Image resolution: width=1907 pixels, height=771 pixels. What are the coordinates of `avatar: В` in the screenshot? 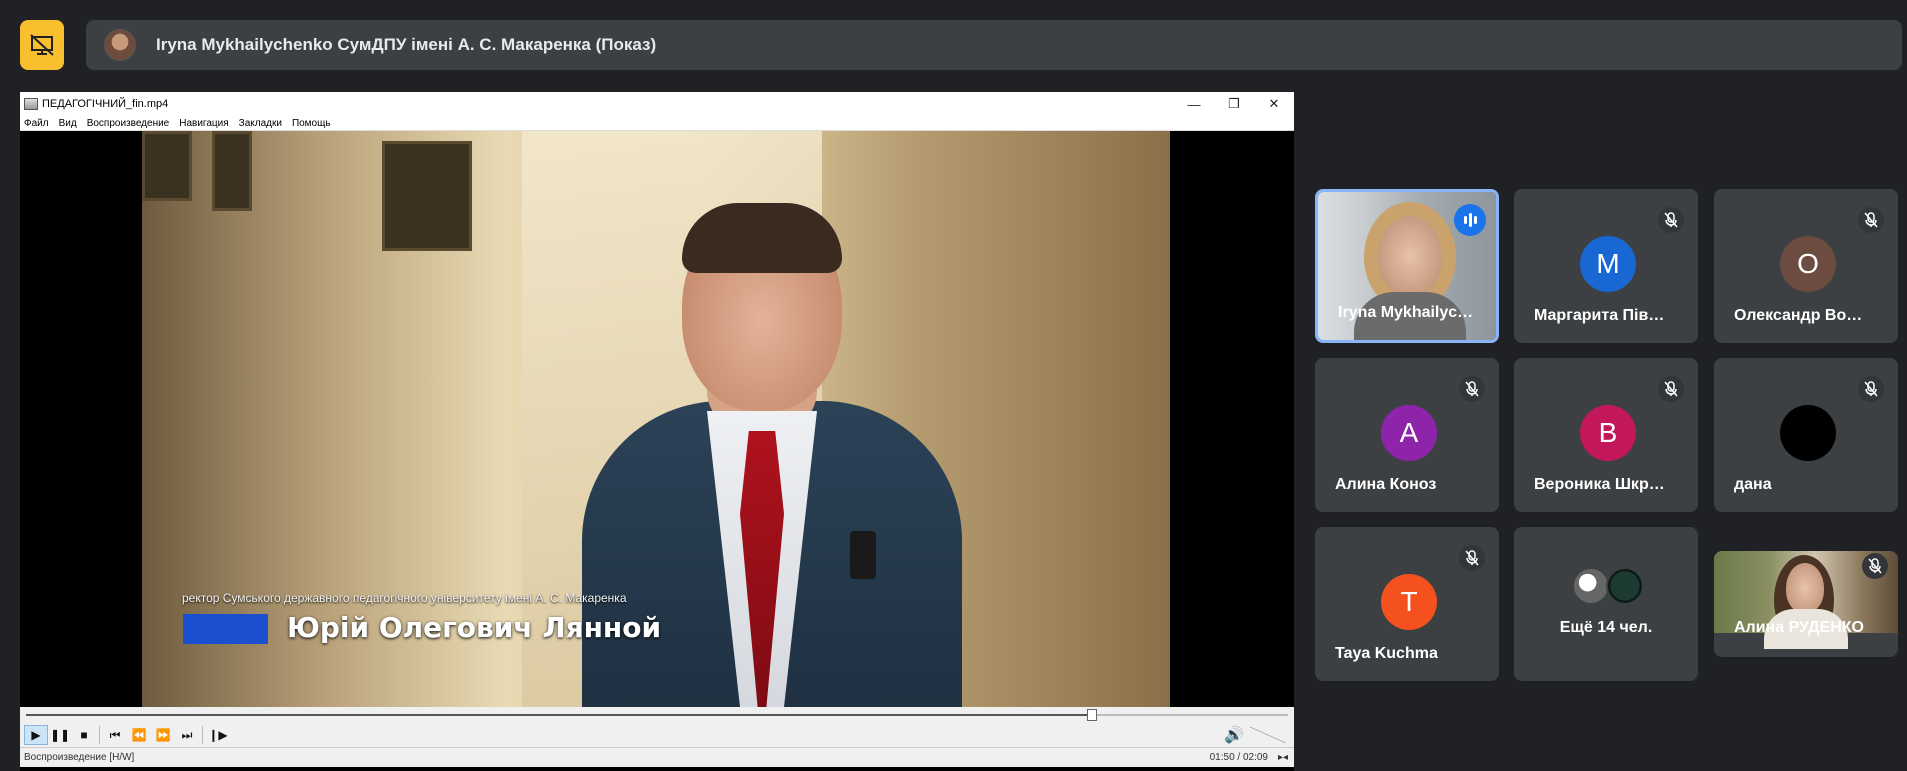 It's located at (1608, 433).